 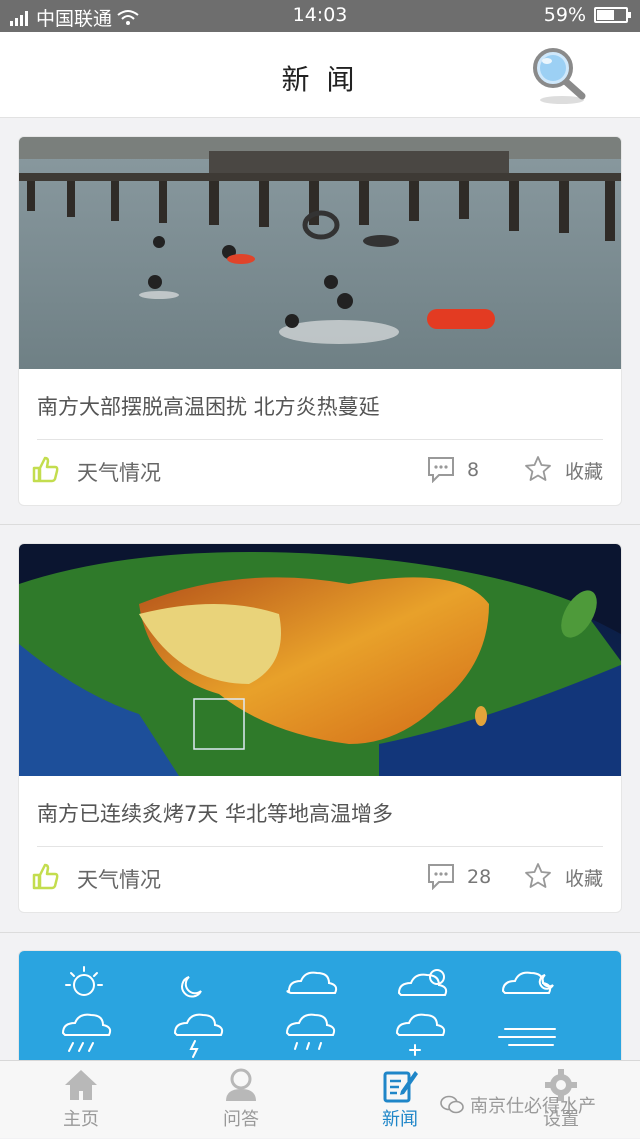 I want to click on tab-home: 主页, so click(x=81, y=1100).